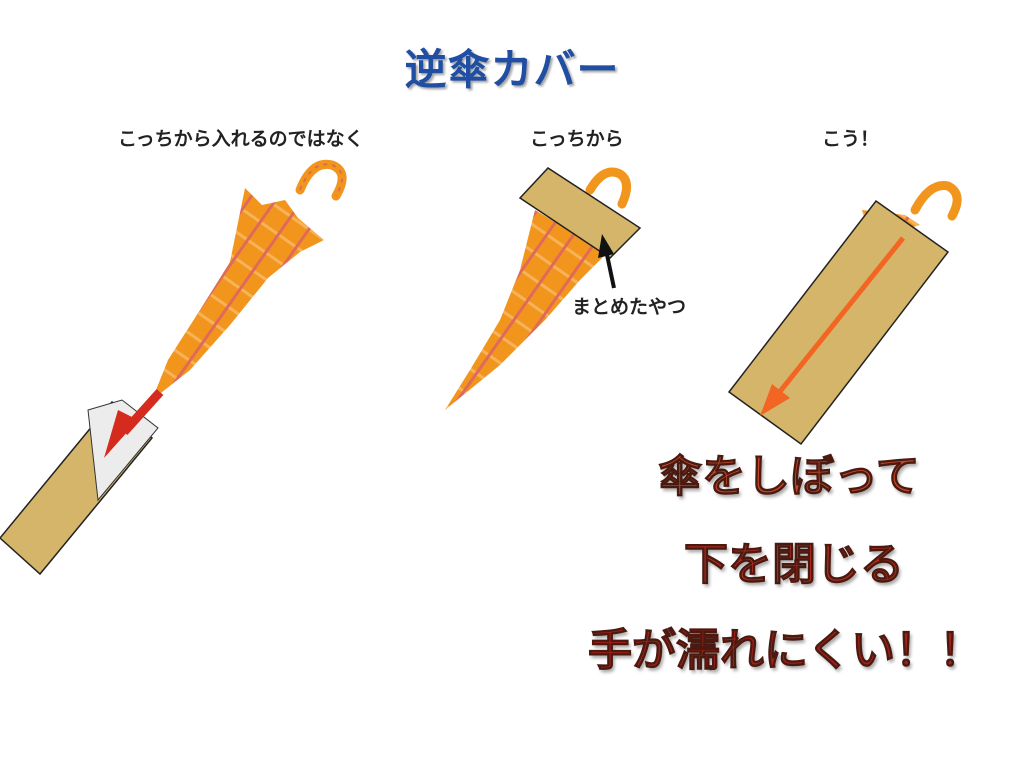  Describe the element at coordinates (241, 139) in the screenshot. I see `label-not-this-way: こっちから入れるのではなく` at that location.